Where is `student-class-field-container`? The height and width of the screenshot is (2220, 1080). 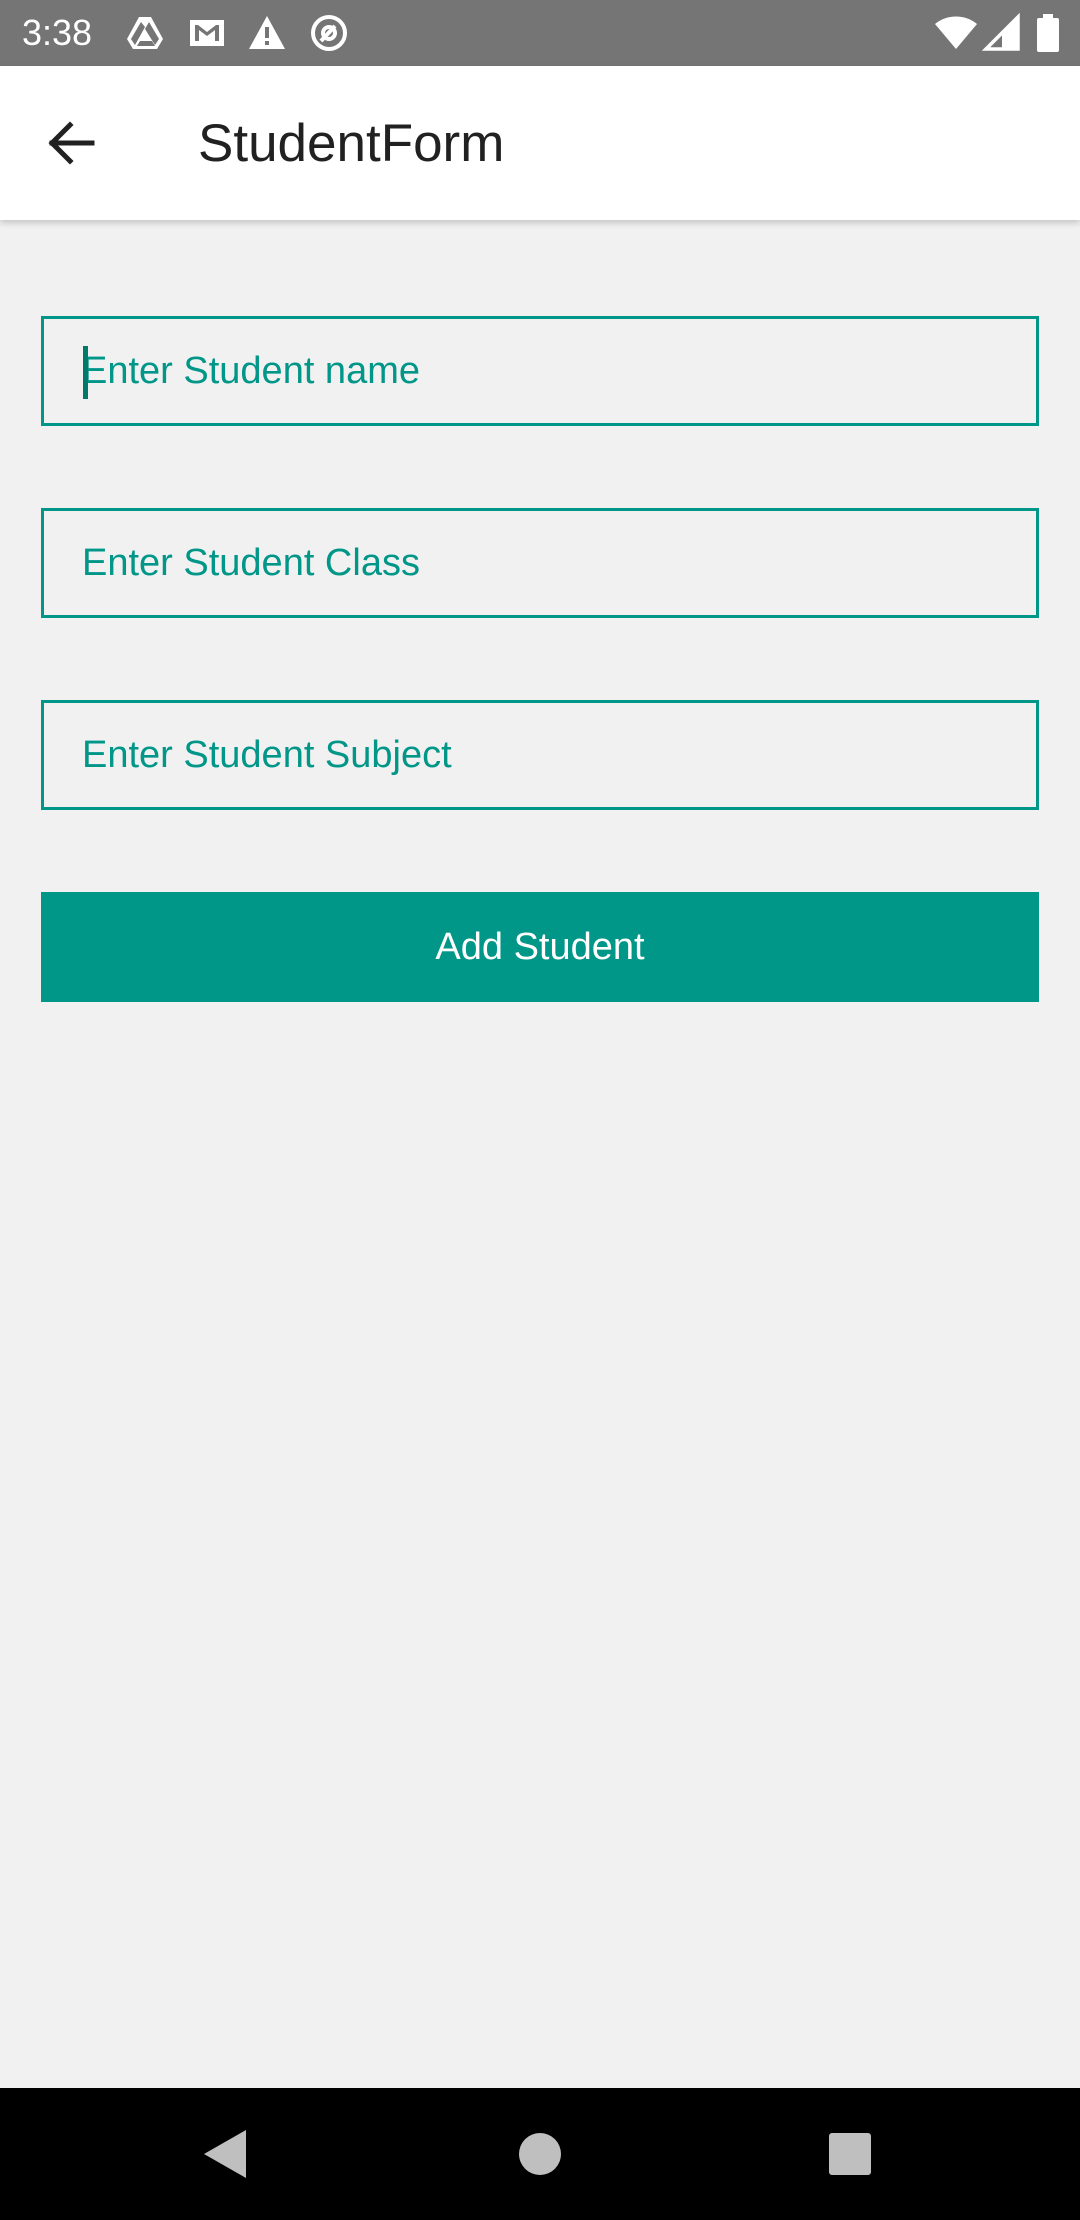
student-class-field-container is located at coordinates (540, 563).